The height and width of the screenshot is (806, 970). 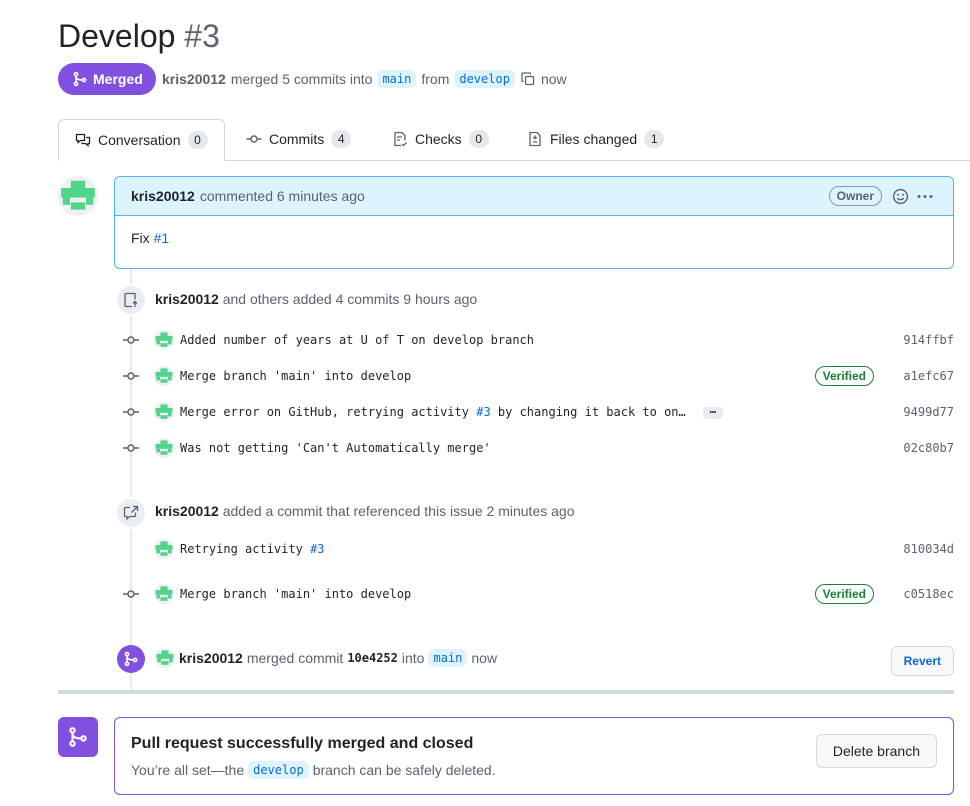 I want to click on event1-author-link: kris20012, so click(x=187, y=299).